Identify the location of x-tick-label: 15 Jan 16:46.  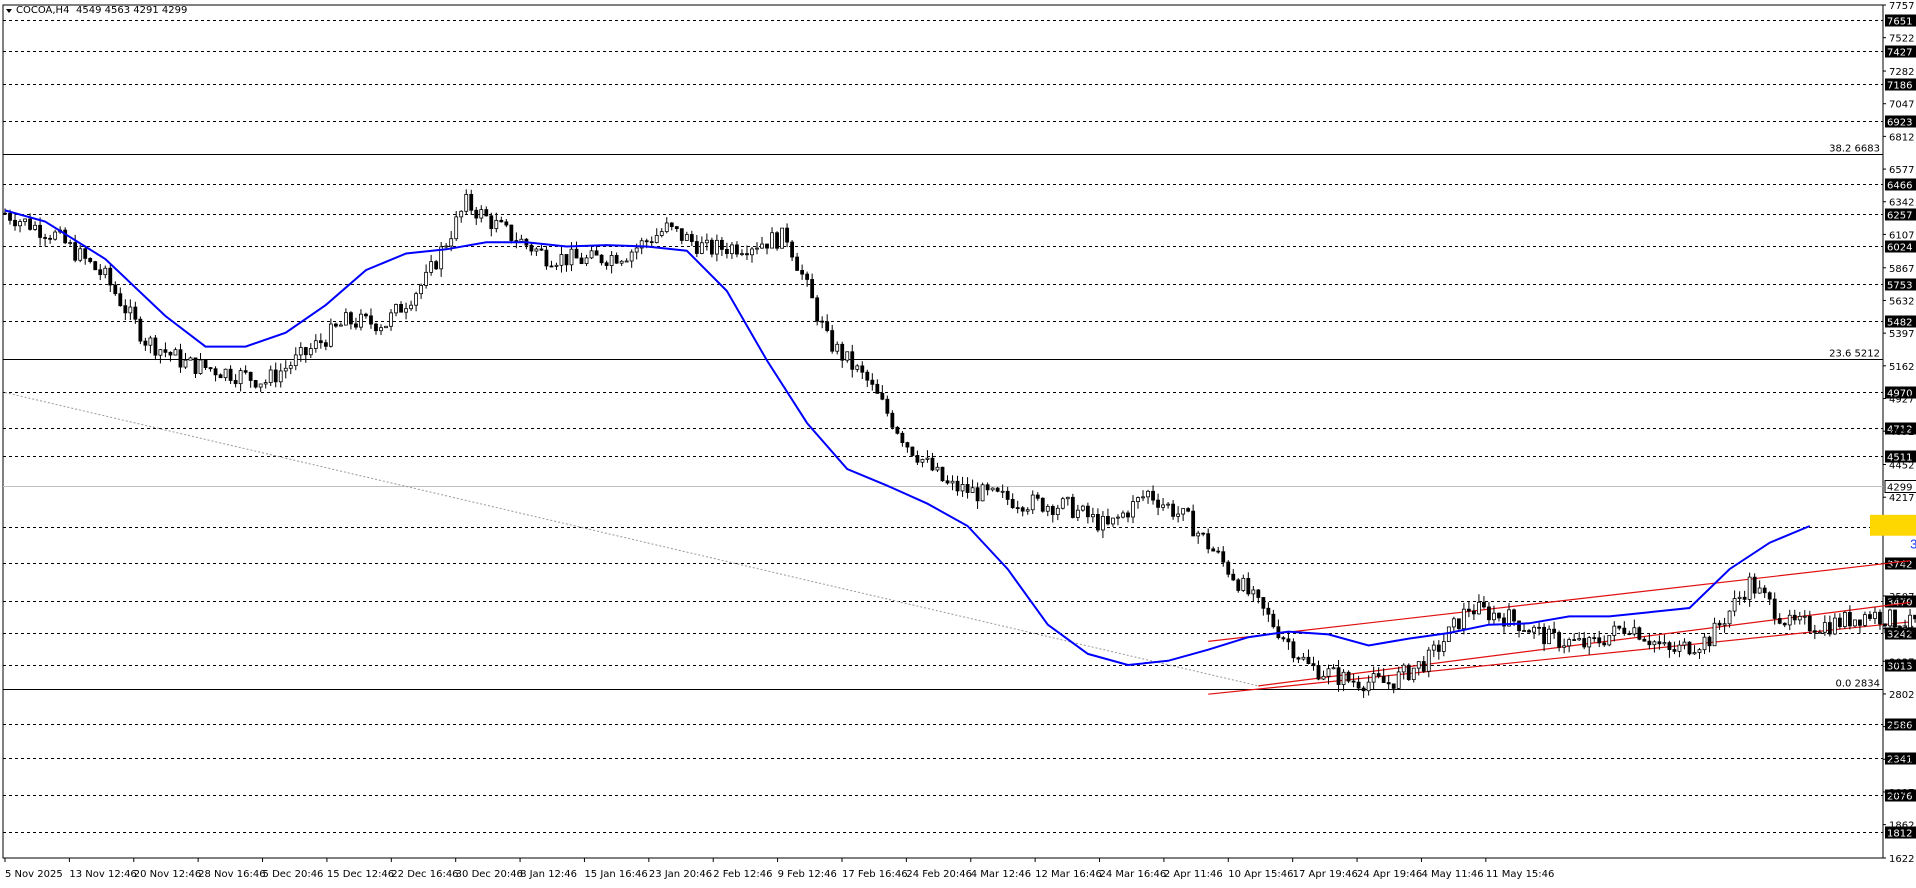
(615, 874).